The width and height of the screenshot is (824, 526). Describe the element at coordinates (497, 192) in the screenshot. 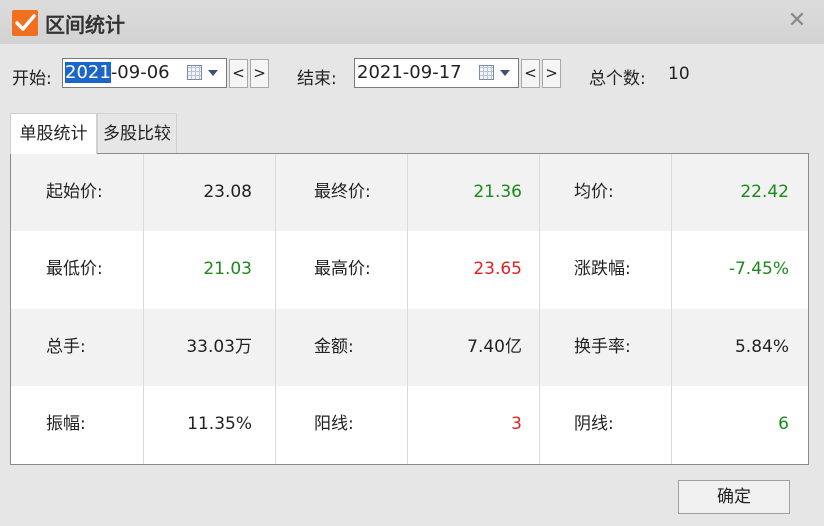

I see `stat-value-end-price: 21.36` at that location.